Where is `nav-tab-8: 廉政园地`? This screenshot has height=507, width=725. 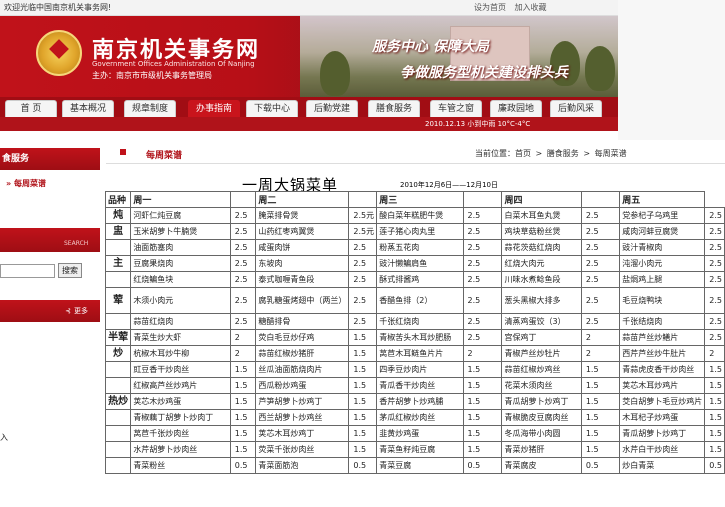
nav-tab-8: 廉政园地 is located at coordinates (516, 108).